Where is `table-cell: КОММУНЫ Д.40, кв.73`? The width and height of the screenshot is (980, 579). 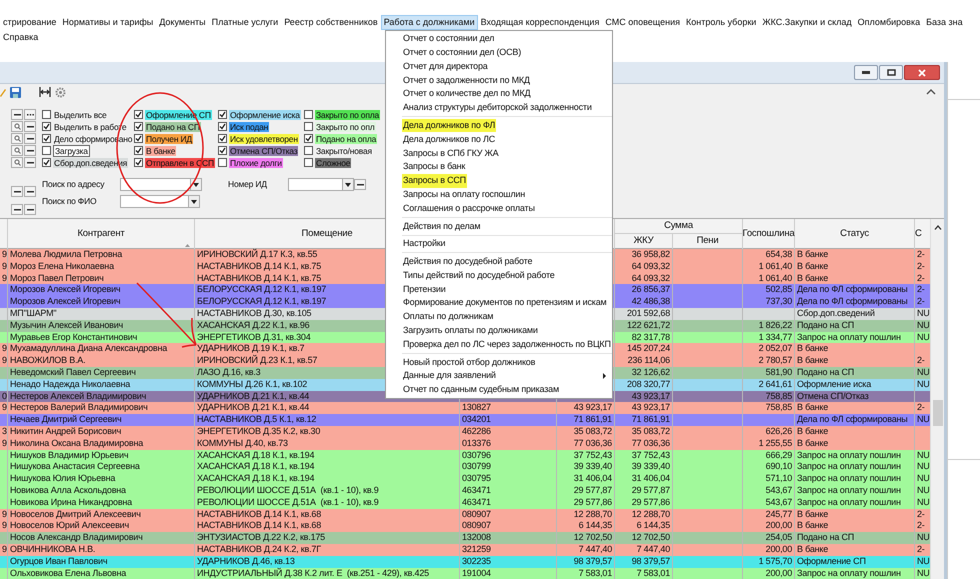 table-cell: КОММУНЫ Д.40, кв.73 is located at coordinates (242, 443).